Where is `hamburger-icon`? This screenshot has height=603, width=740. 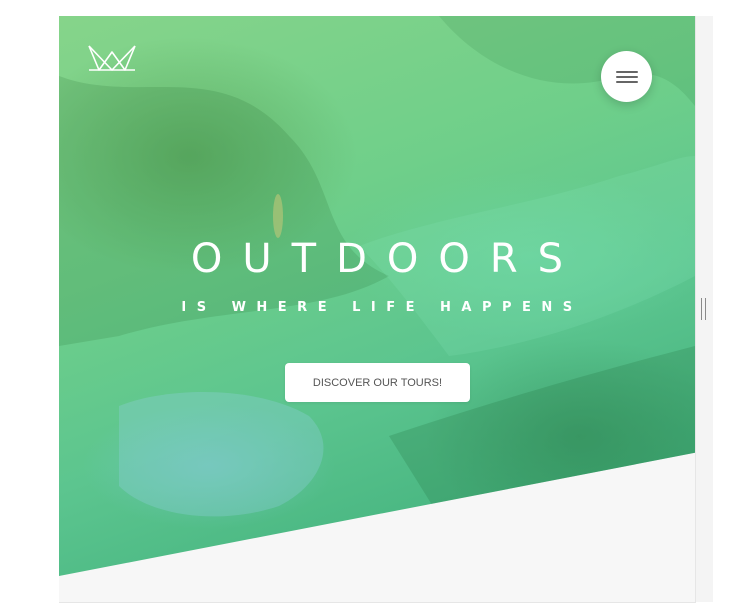 hamburger-icon is located at coordinates (626, 76).